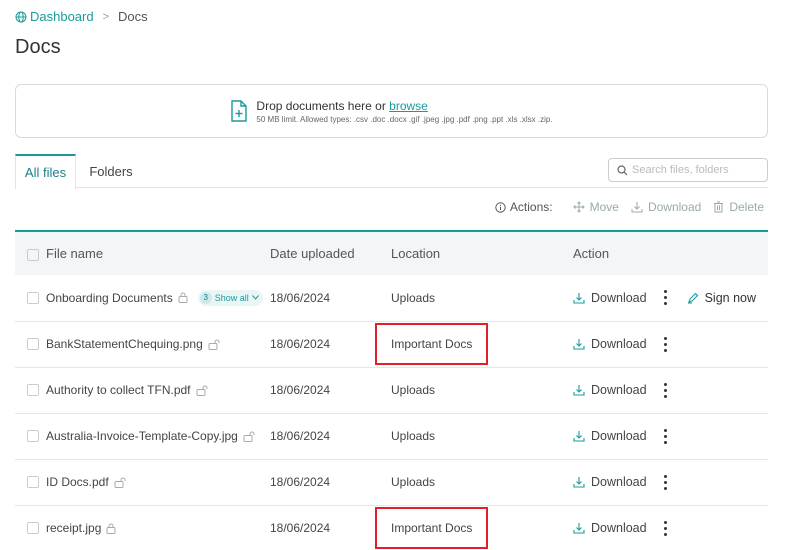 The height and width of the screenshot is (550, 786). I want to click on dropzone-prompt: Drop documents here or, so click(321, 105).